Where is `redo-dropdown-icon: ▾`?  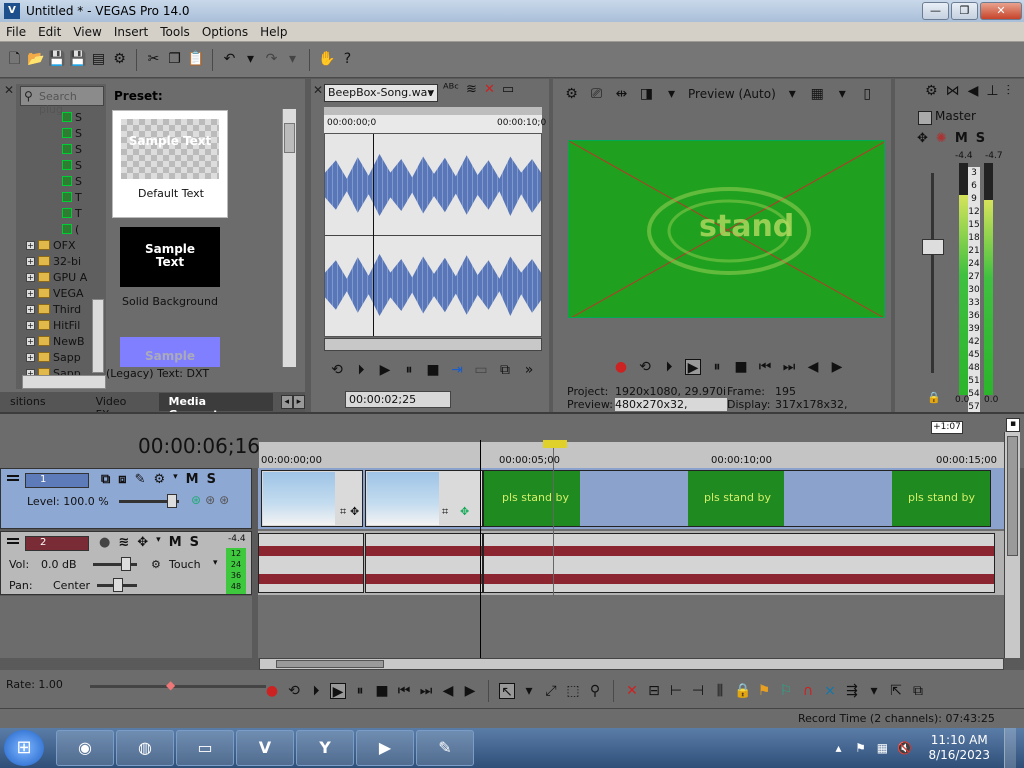 redo-dropdown-icon: ▾ is located at coordinates (292, 59).